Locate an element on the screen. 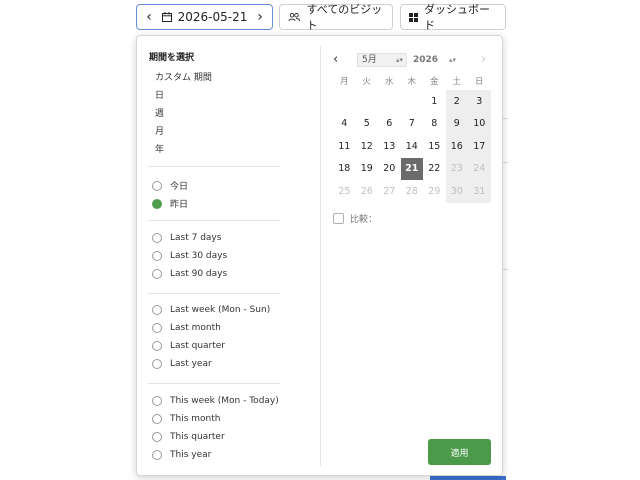 The image size is (640, 480). weekday-label: 日 is located at coordinates (479, 82).